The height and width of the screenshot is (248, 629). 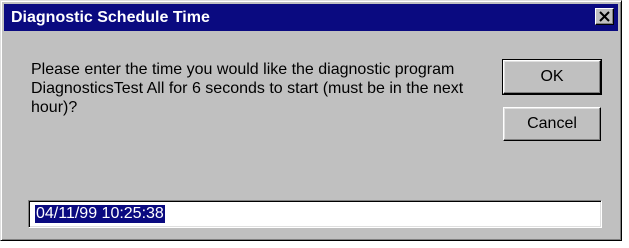 I want to click on time-input-value: 04/11/99 10:25:38, so click(x=100, y=214).